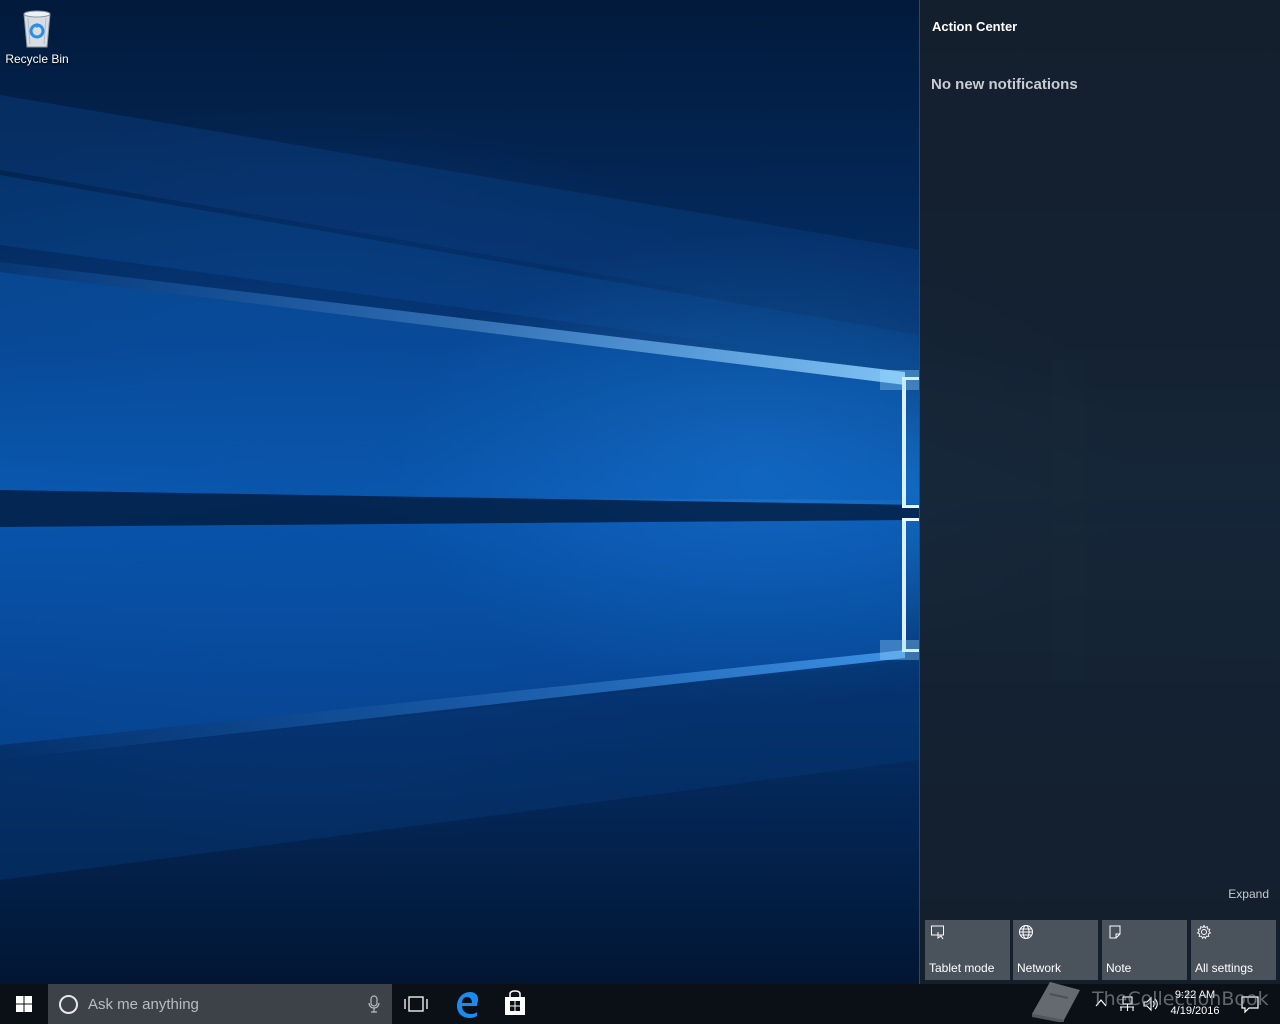  I want to click on network-tray-icon, so click(1127, 1004).